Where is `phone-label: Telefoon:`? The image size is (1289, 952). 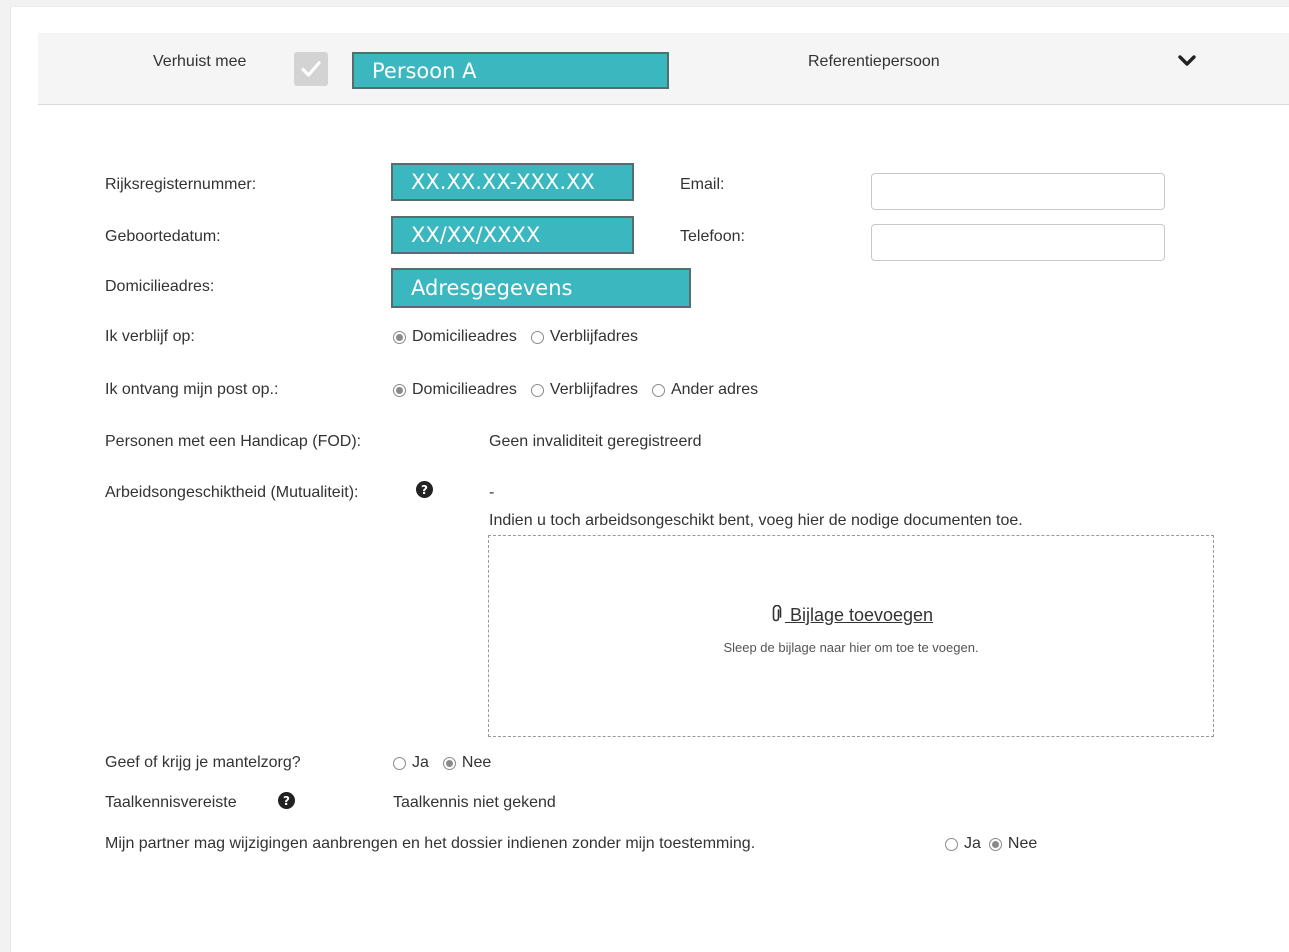
phone-label: Telefoon: is located at coordinates (712, 236).